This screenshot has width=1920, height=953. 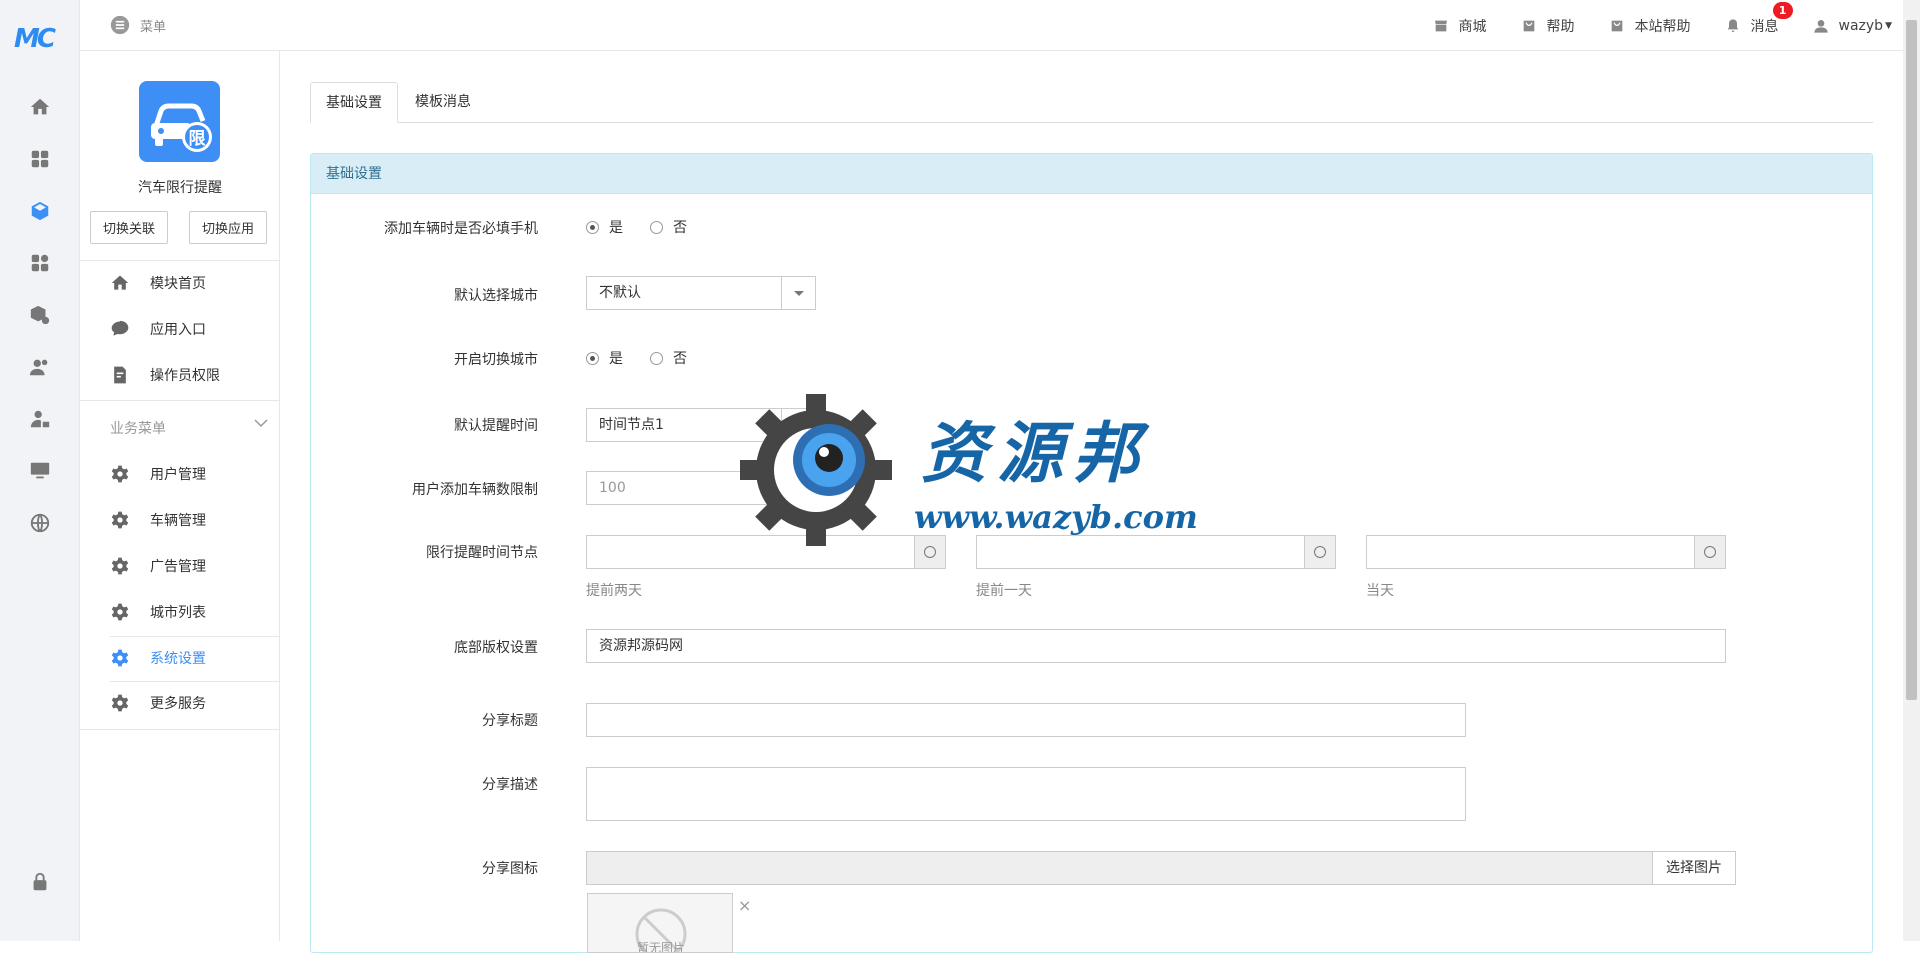 I want to click on app-logo: MC, so click(x=40, y=42).